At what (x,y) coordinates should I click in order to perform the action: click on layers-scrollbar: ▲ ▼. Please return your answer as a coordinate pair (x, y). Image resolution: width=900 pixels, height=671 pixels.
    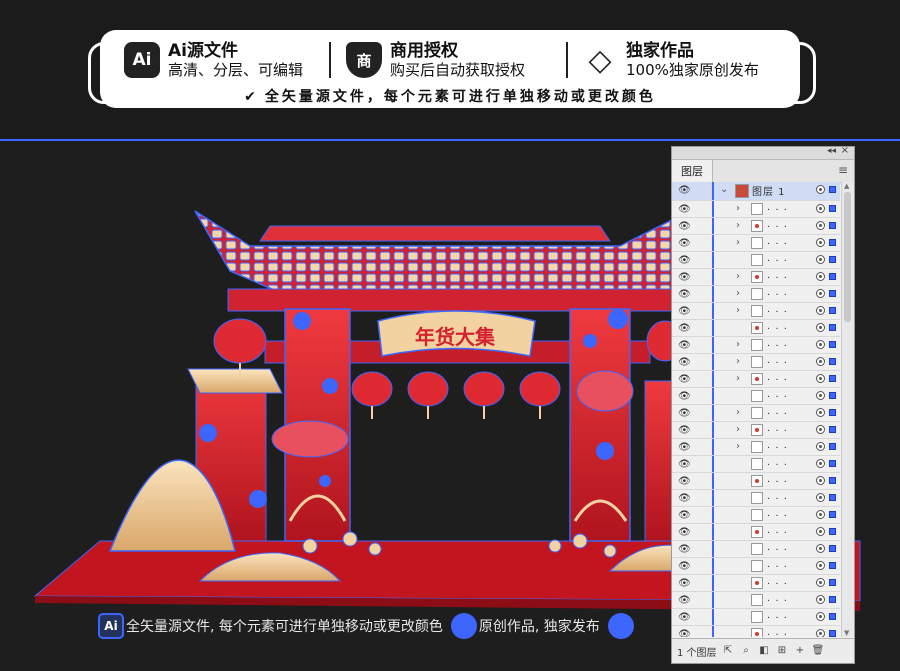
    Looking at the image, I should click on (847, 409).